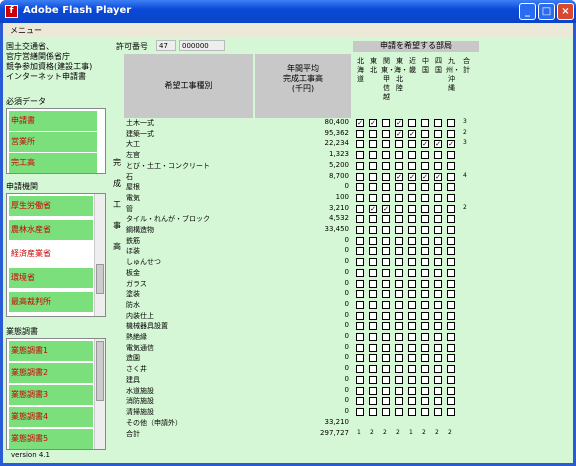 This screenshot has width=576, height=466. I want to click on org-scrollbar, so click(99, 255).